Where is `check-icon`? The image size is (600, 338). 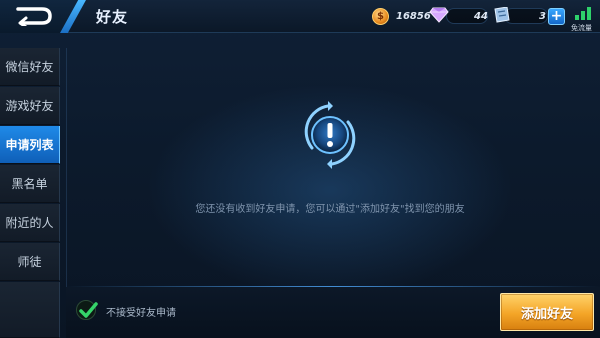
check-icon is located at coordinates (88, 310).